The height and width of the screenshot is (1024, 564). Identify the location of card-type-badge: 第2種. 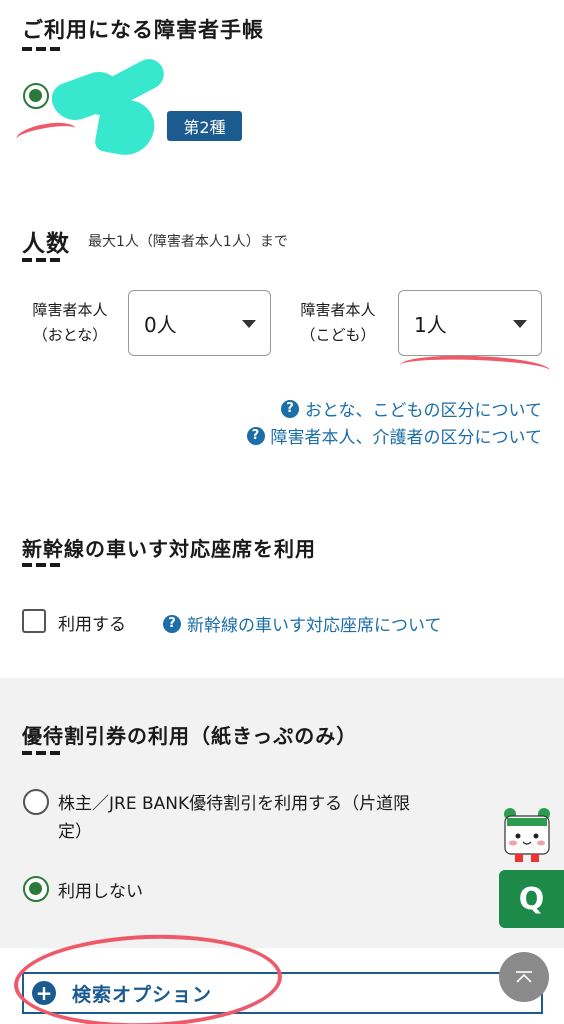
(204, 126).